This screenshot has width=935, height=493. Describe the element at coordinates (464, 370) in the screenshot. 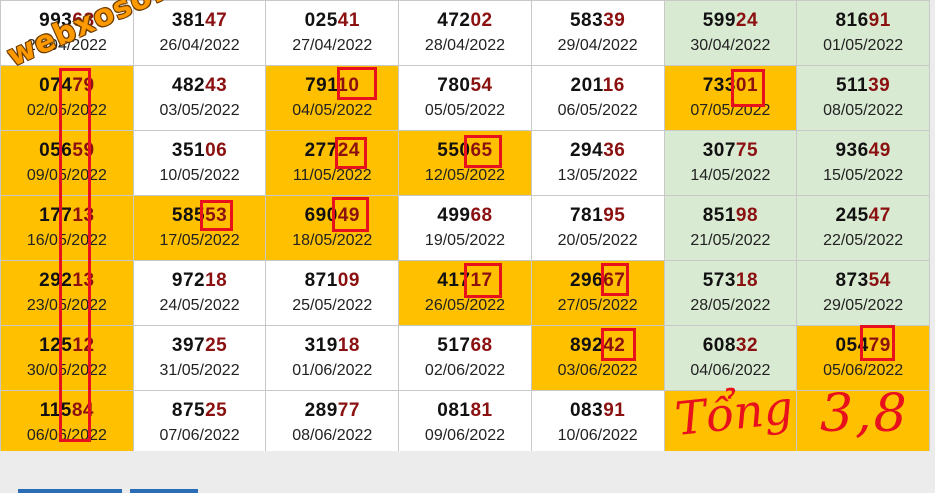

I see `result-date: 02/06/2022` at that location.